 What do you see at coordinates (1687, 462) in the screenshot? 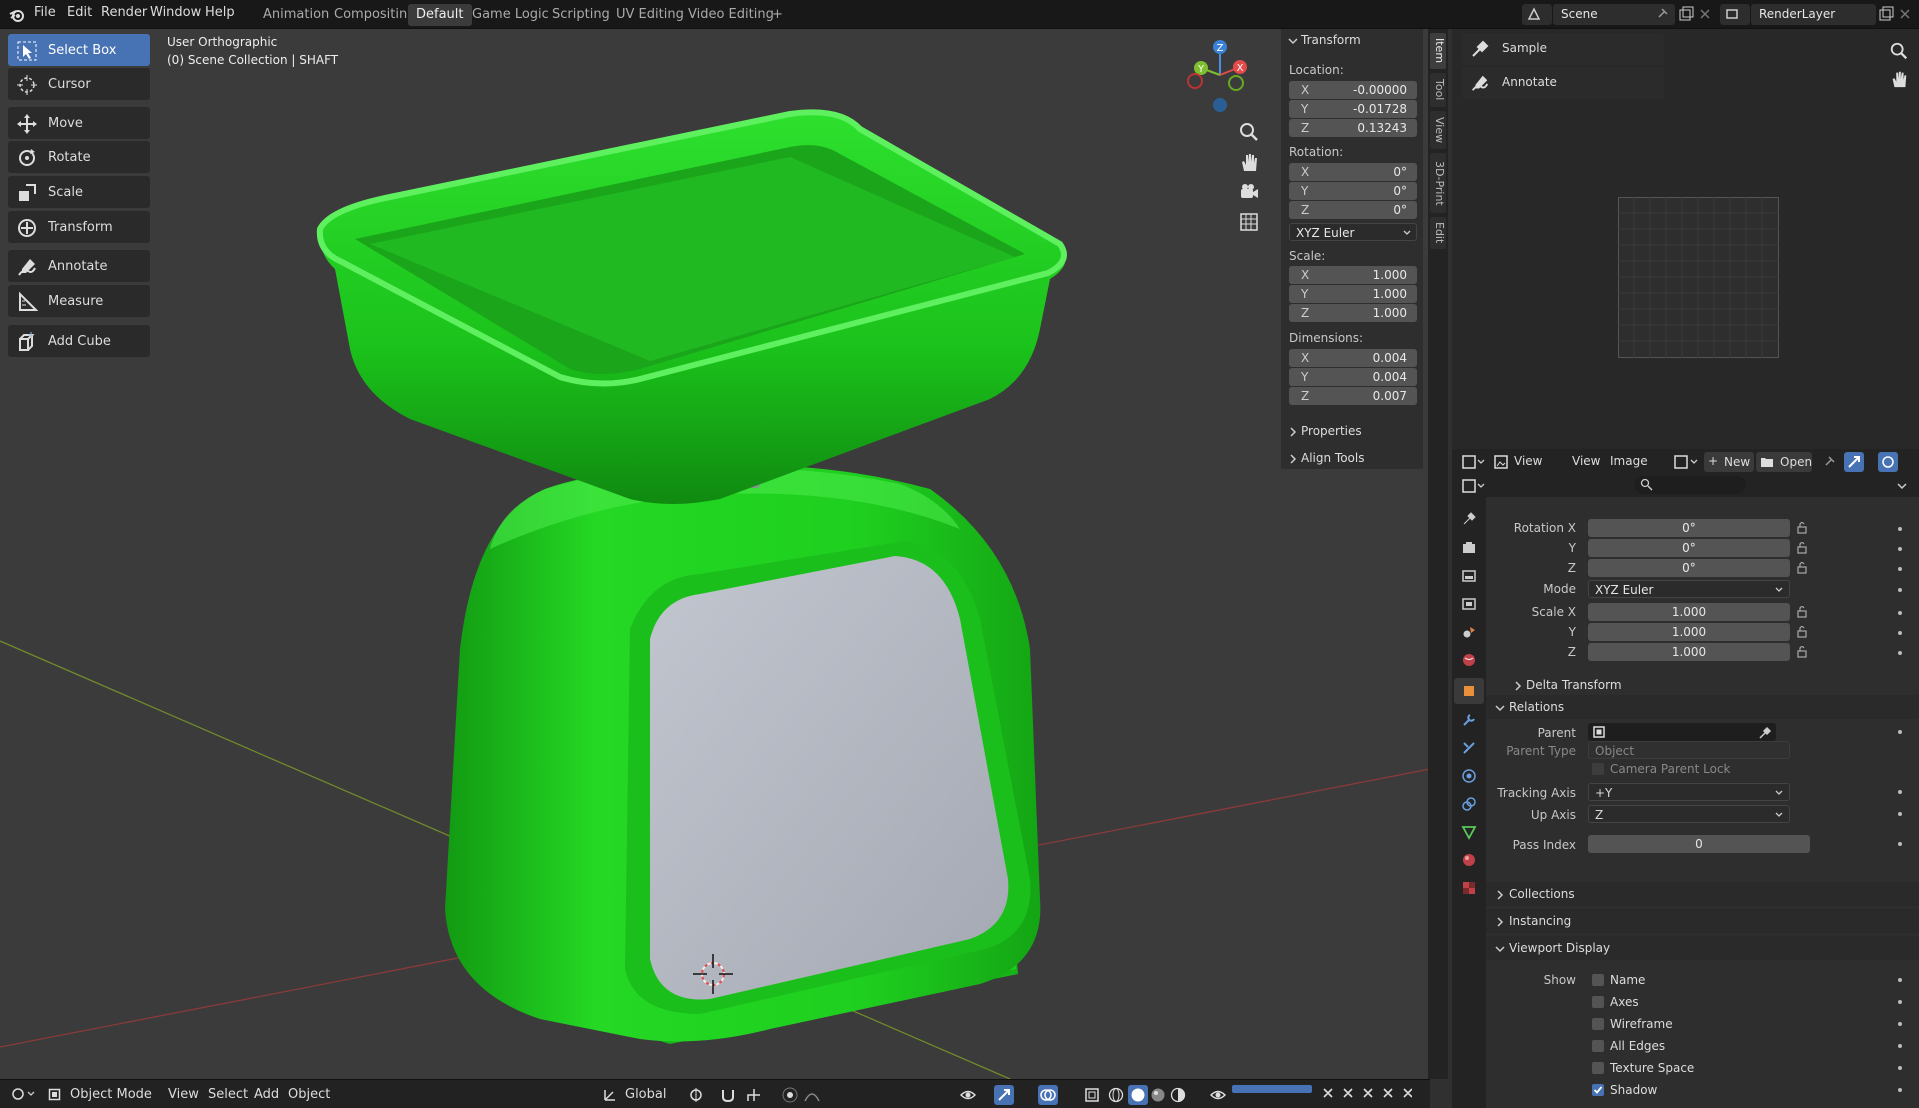
I see `image-browse-icon` at bounding box center [1687, 462].